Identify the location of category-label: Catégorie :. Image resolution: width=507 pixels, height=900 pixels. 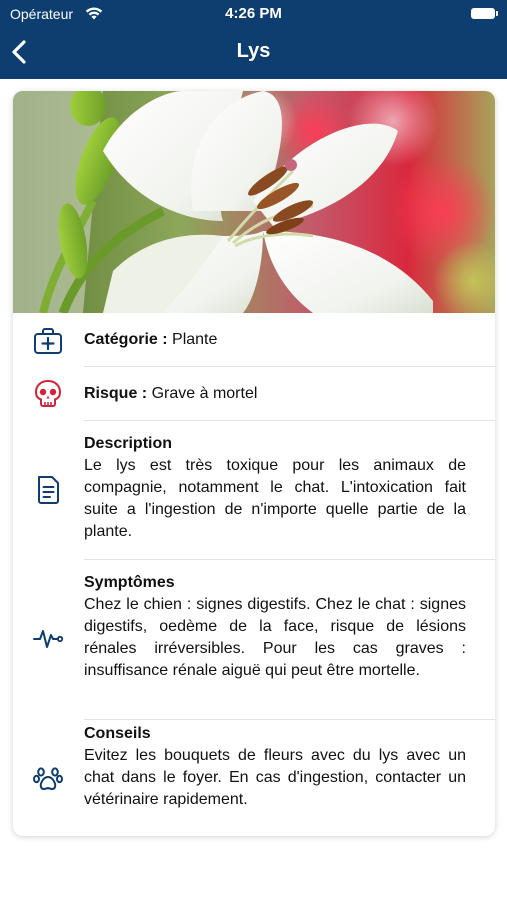
(126, 339).